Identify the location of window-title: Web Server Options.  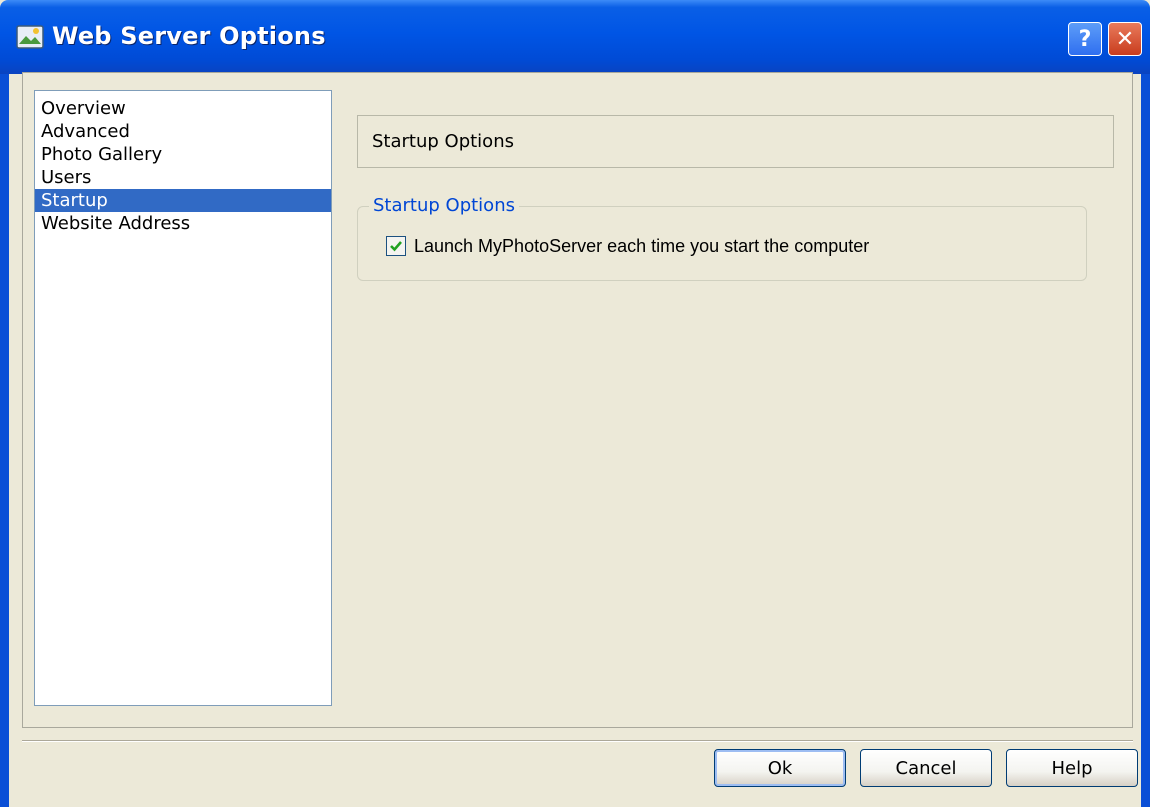
(189, 36).